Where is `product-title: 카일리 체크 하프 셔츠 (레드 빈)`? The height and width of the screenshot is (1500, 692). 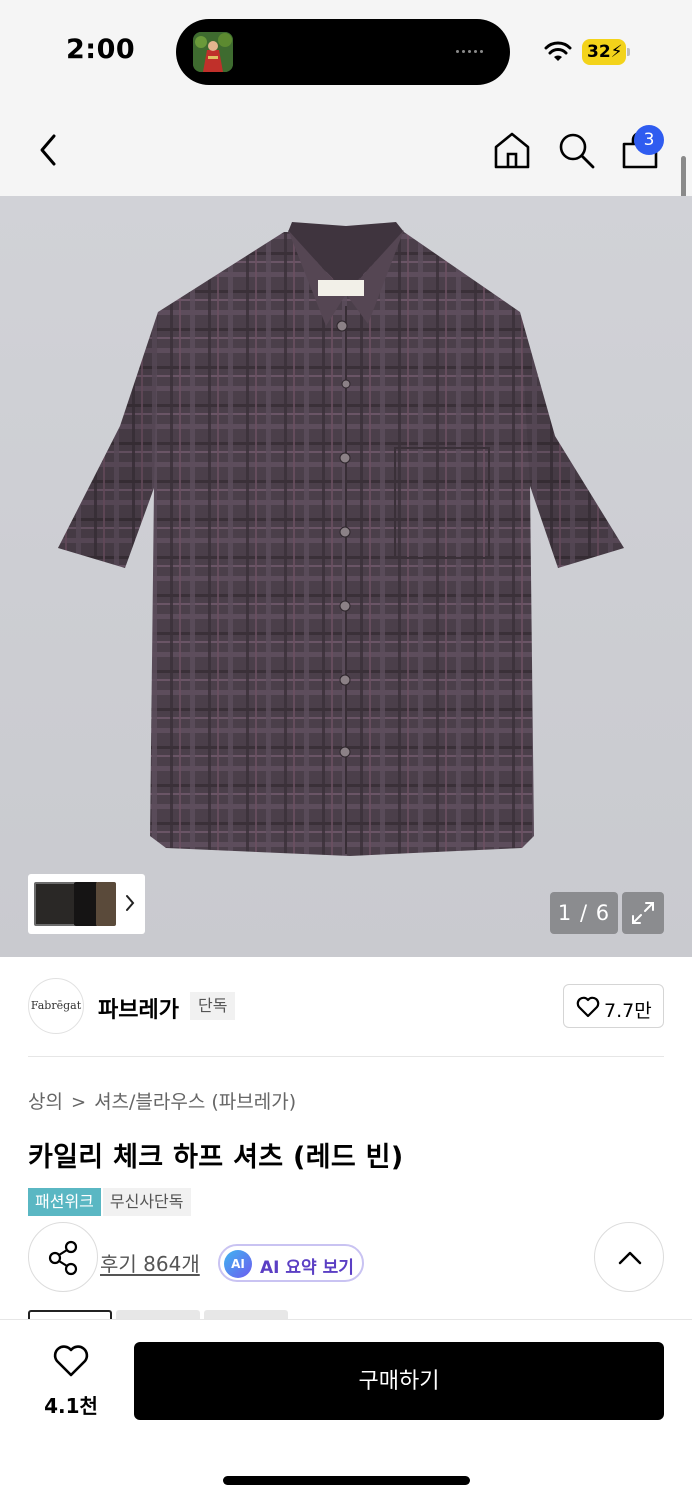
product-title: 카일리 체크 하프 셔츠 (레드 빈) is located at coordinates (216, 1157).